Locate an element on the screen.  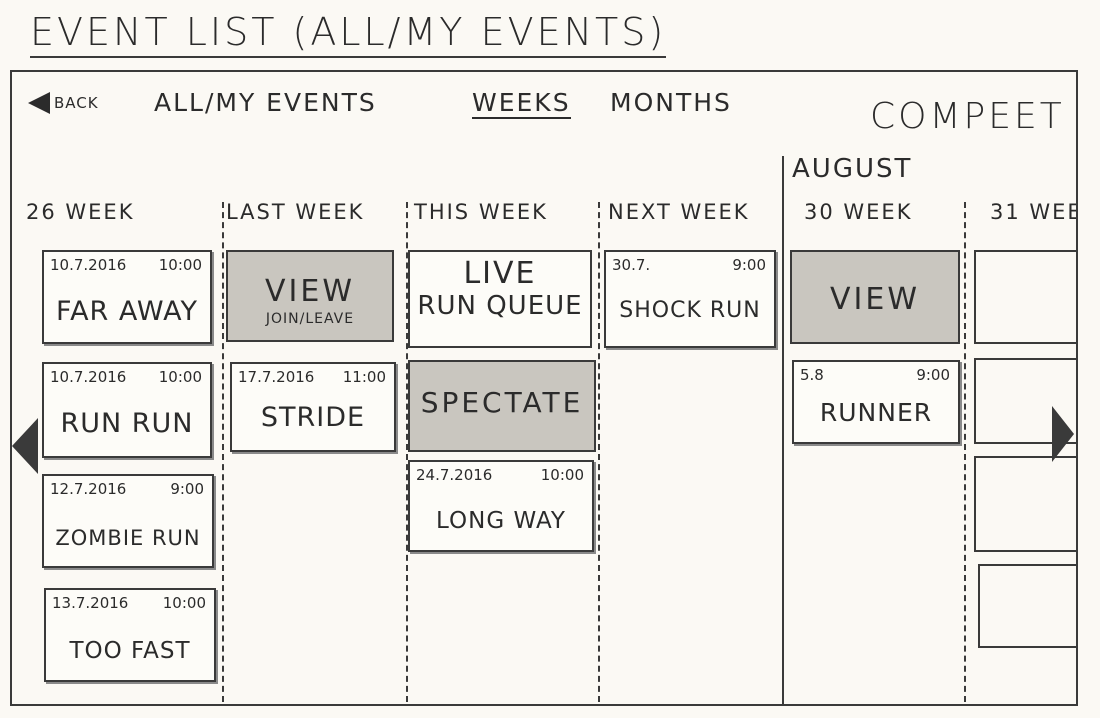
view-join-leave-button: VIEW JOIN/LEAVE is located at coordinates (310, 296).